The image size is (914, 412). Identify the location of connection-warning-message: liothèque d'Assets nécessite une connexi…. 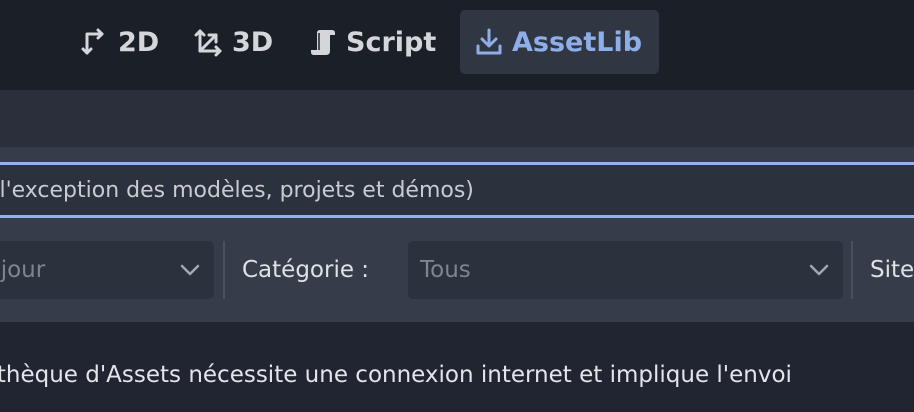
(396, 375).